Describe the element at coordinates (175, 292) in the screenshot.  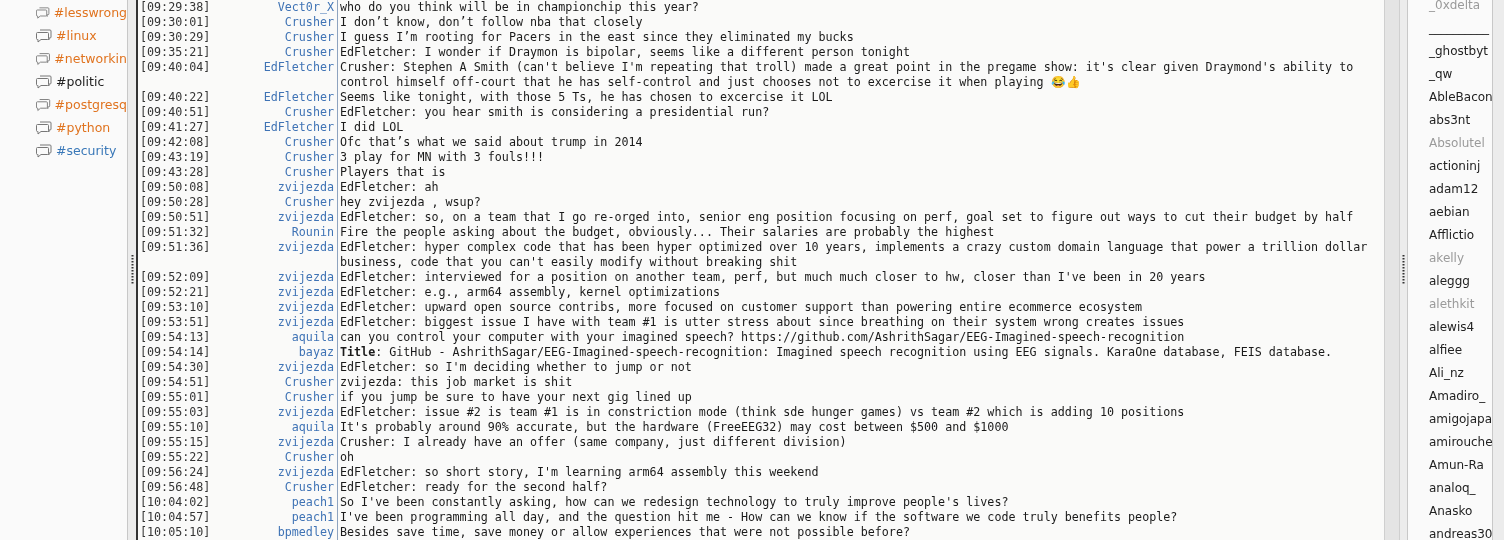
I see `timestamp: [09:52:21]` at that location.